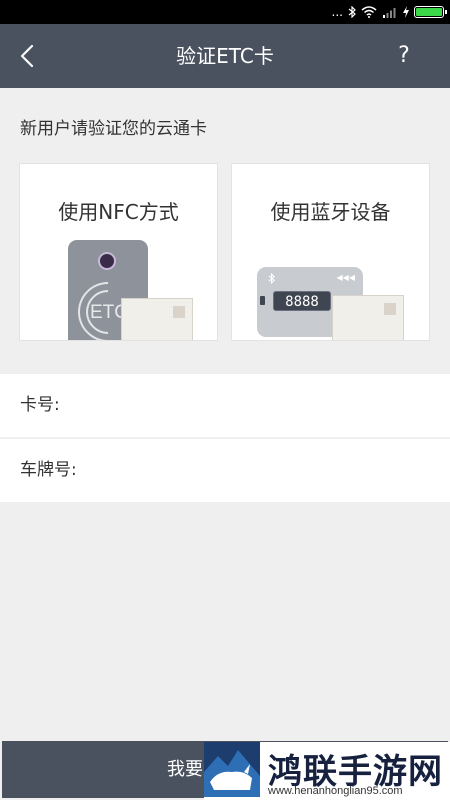  What do you see at coordinates (330, 252) in the screenshot?
I see `bluetooth-option-card: 使用蓝牙设备 ◀◀◀ 8888` at bounding box center [330, 252].